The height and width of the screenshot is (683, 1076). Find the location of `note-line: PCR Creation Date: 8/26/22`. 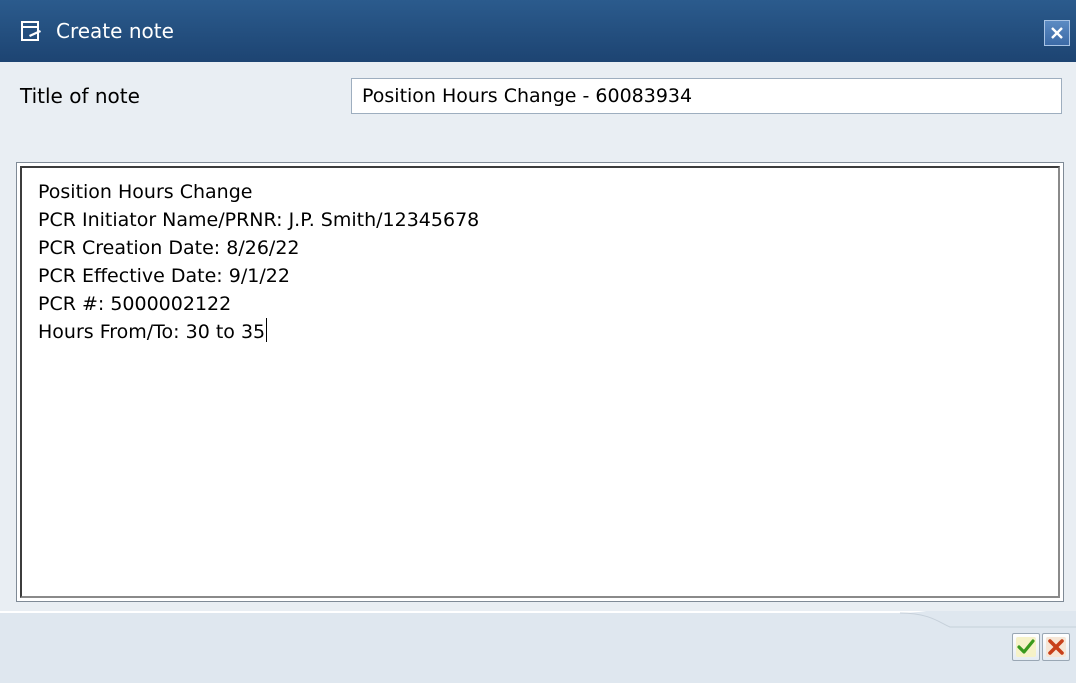

note-line: PCR Creation Date: 8/26/22 is located at coordinates (169, 248).